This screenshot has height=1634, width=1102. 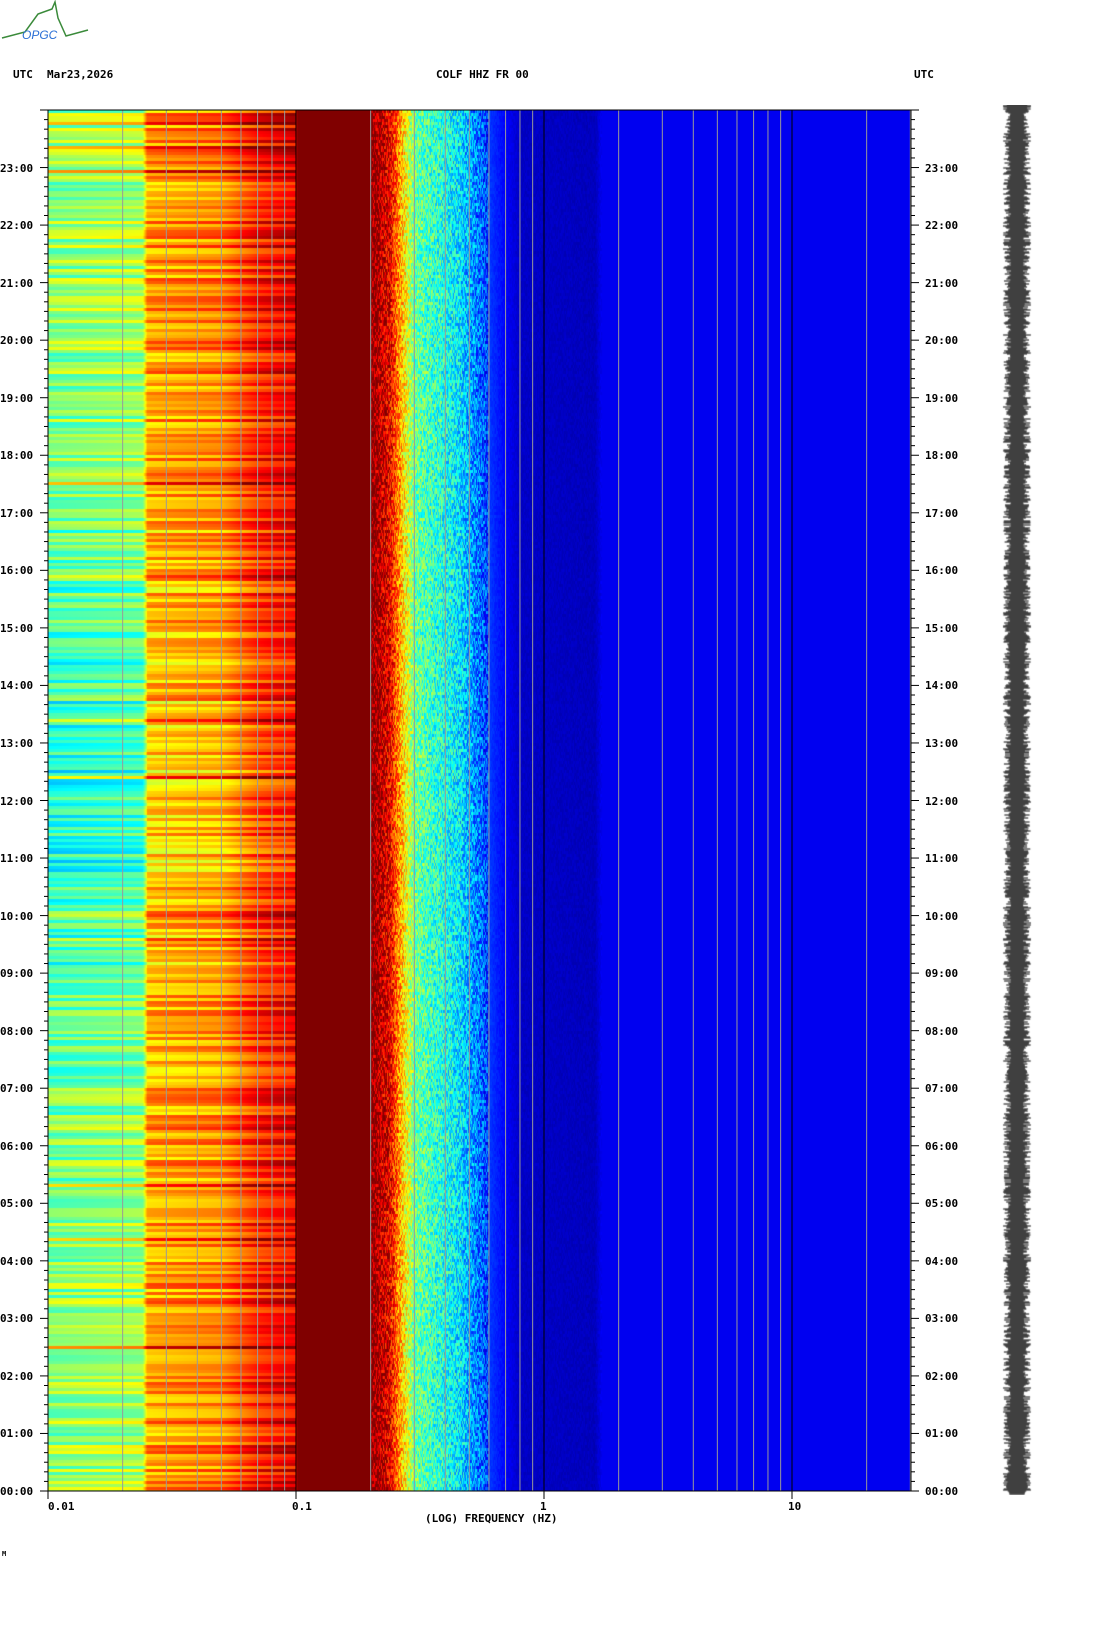 What do you see at coordinates (17, 801) in the screenshot?
I see `y-tick-label-left: 12:00` at bounding box center [17, 801].